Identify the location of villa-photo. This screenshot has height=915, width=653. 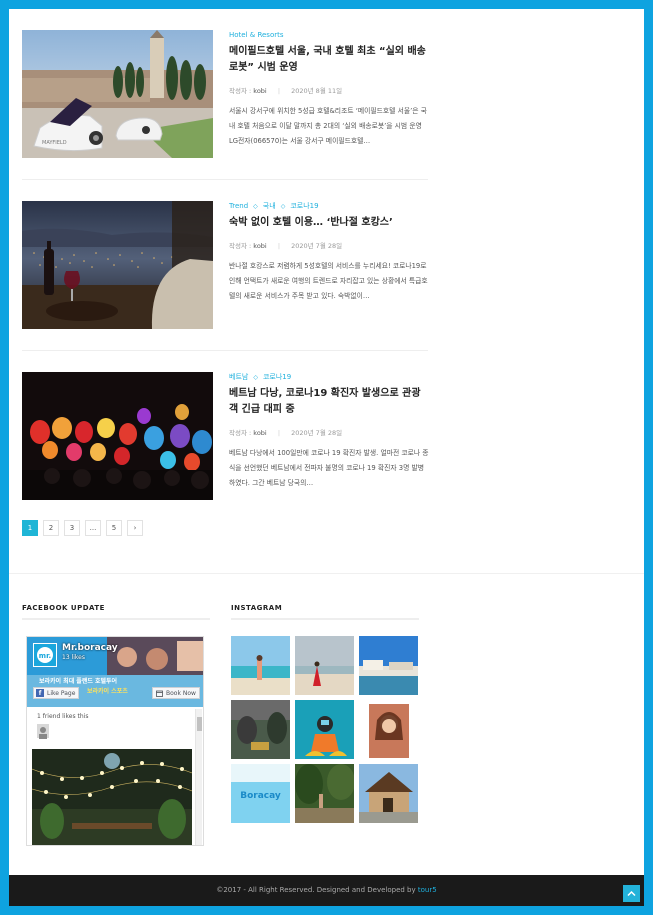
(388, 793).